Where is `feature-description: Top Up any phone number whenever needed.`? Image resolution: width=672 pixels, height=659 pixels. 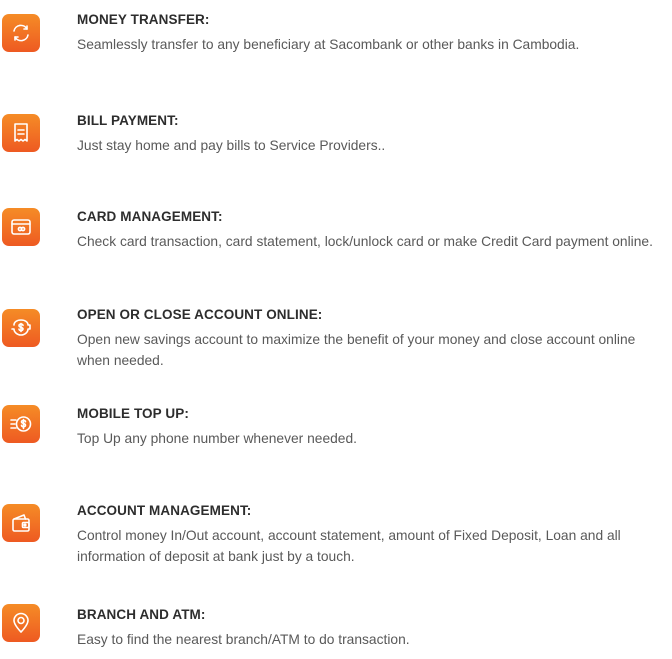
feature-description: Top Up any phone number whenever needed. is located at coordinates (217, 438).